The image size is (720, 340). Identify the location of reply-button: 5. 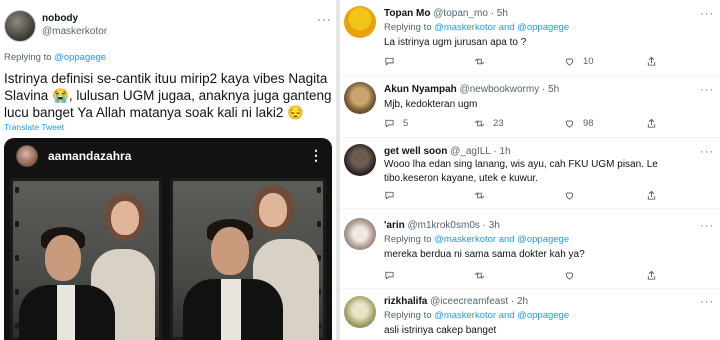
(396, 123).